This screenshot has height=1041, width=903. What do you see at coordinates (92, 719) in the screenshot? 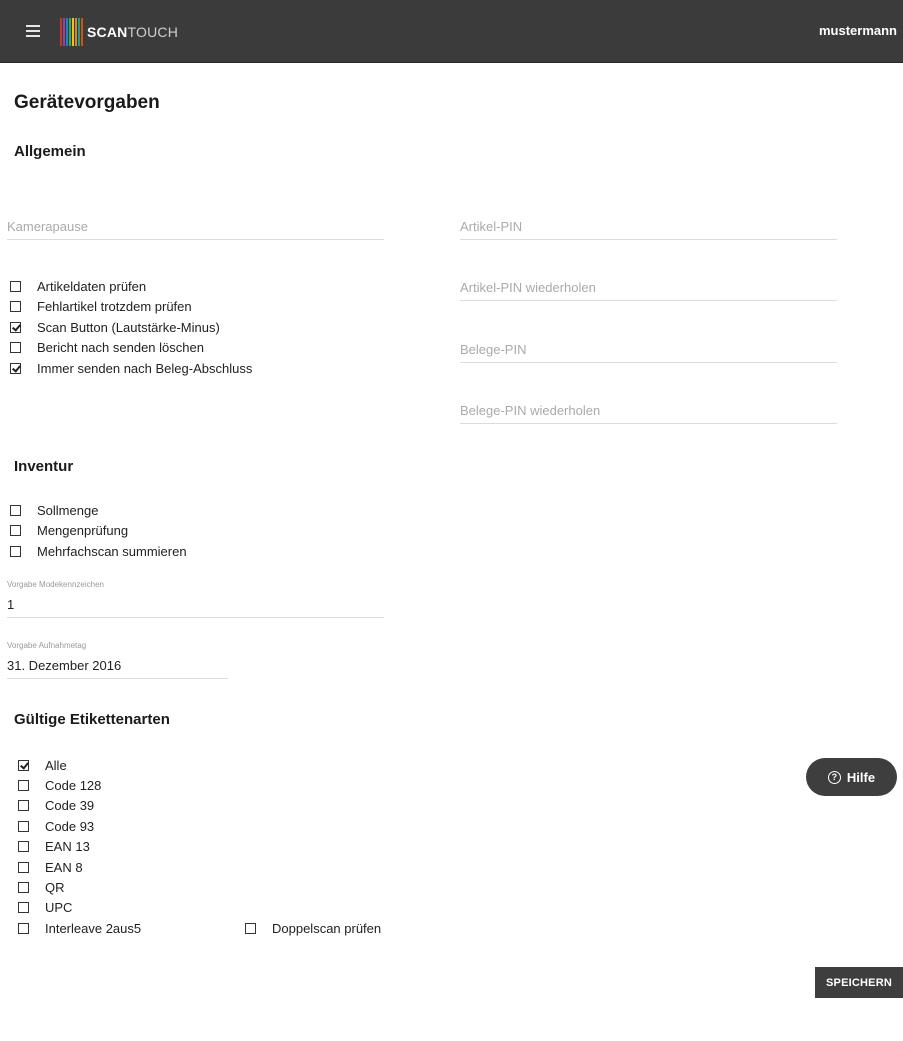
I see `section-title-etikettenarten: Gültige Etikettenarten` at bounding box center [92, 719].